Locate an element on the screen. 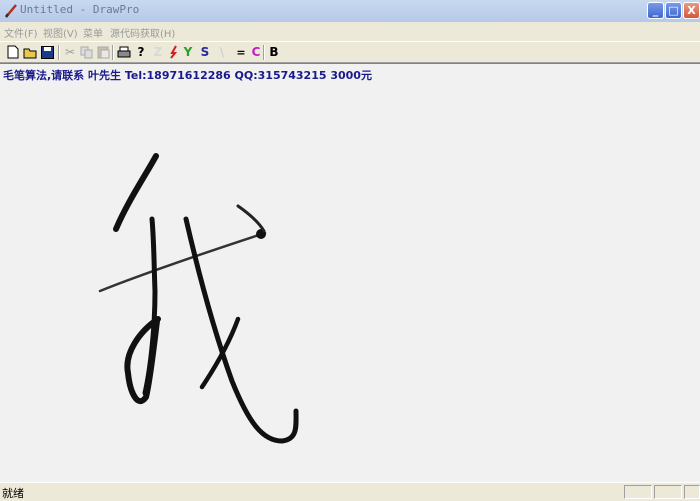 This screenshot has width=700, height=501. status-text: 就绪 is located at coordinates (13, 493).